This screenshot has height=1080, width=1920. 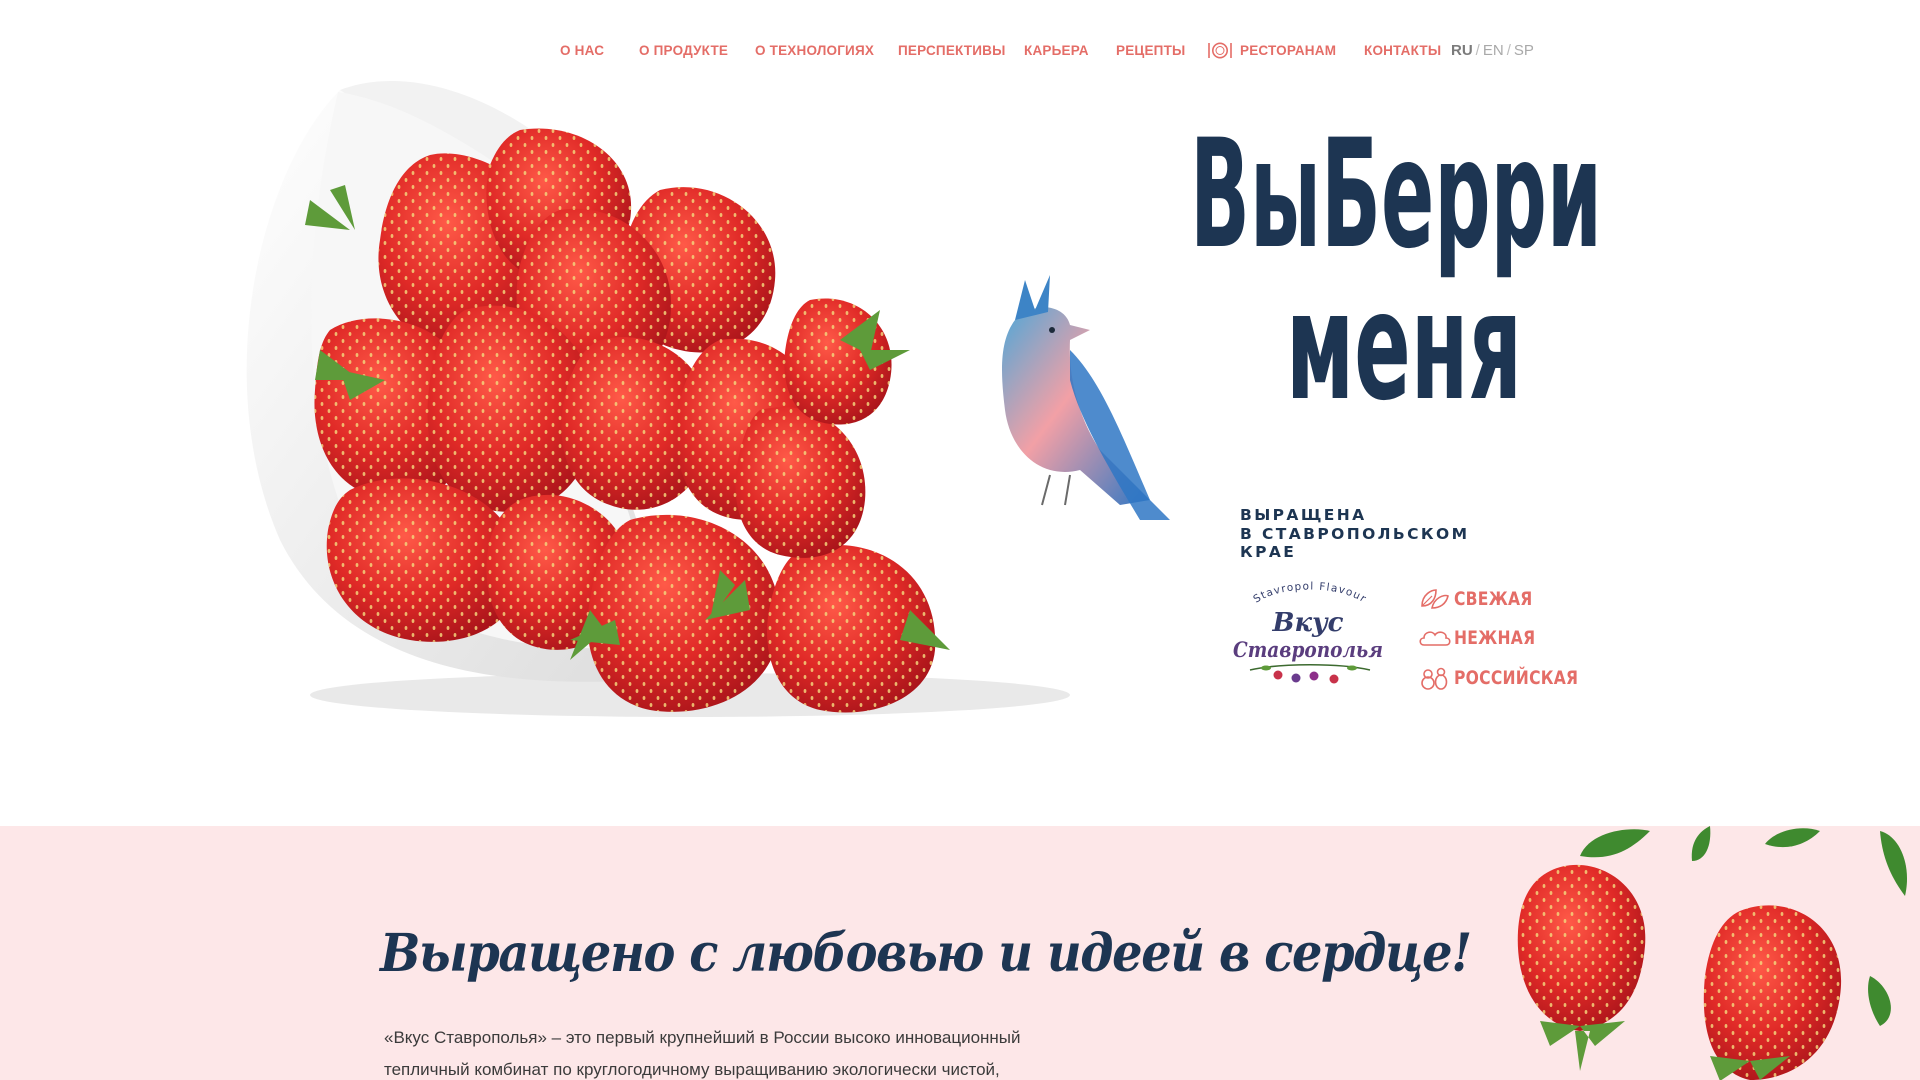 What do you see at coordinates (1396, 195) in the screenshot?
I see `headline-line1: ВыБерри` at bounding box center [1396, 195].